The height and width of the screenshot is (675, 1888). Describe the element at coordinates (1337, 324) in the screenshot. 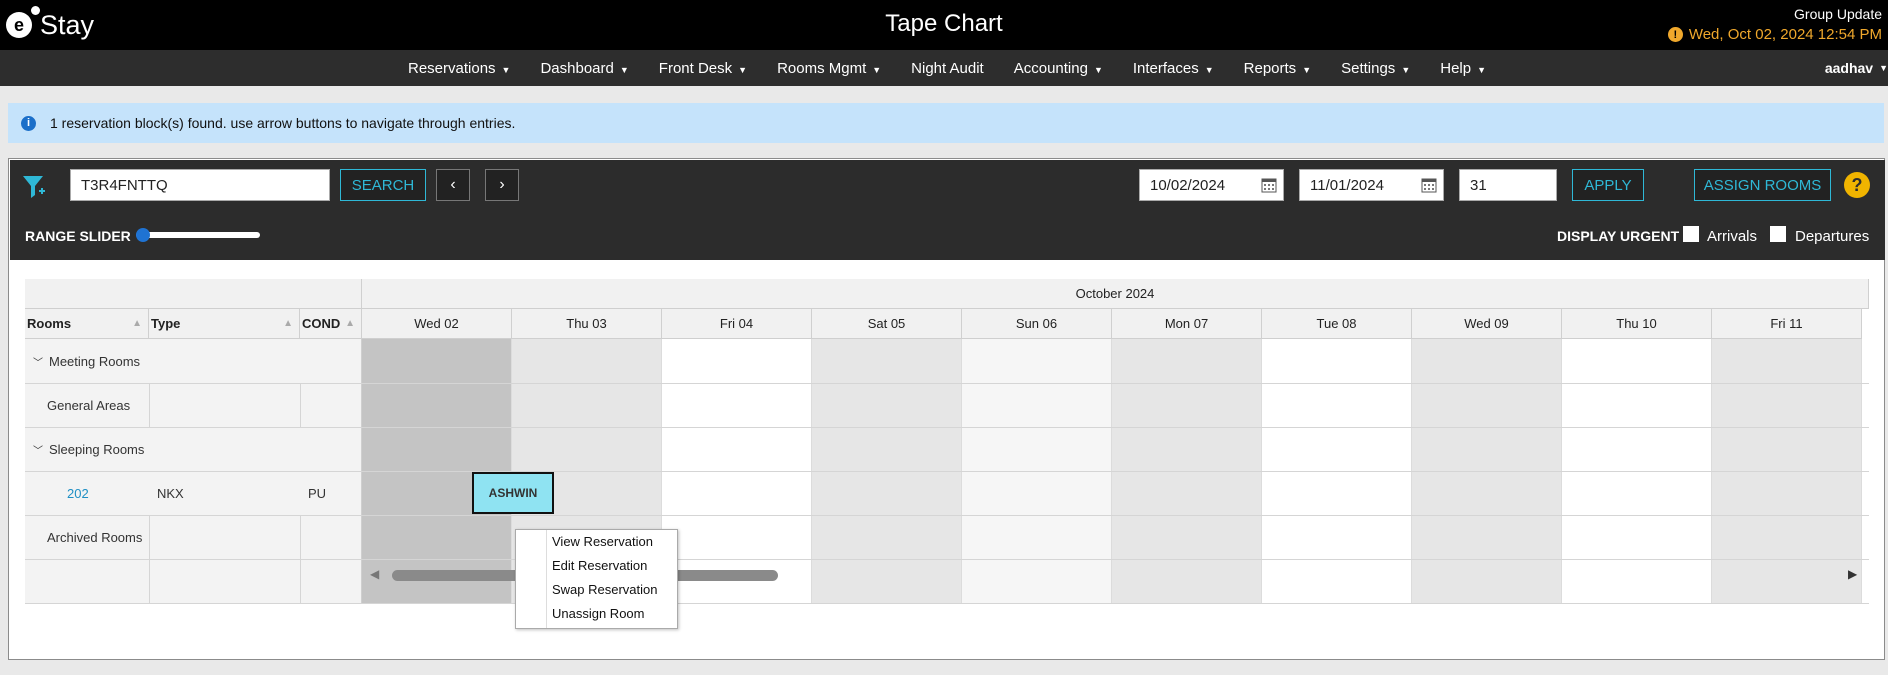

I see `day-header: Tue 08` at that location.